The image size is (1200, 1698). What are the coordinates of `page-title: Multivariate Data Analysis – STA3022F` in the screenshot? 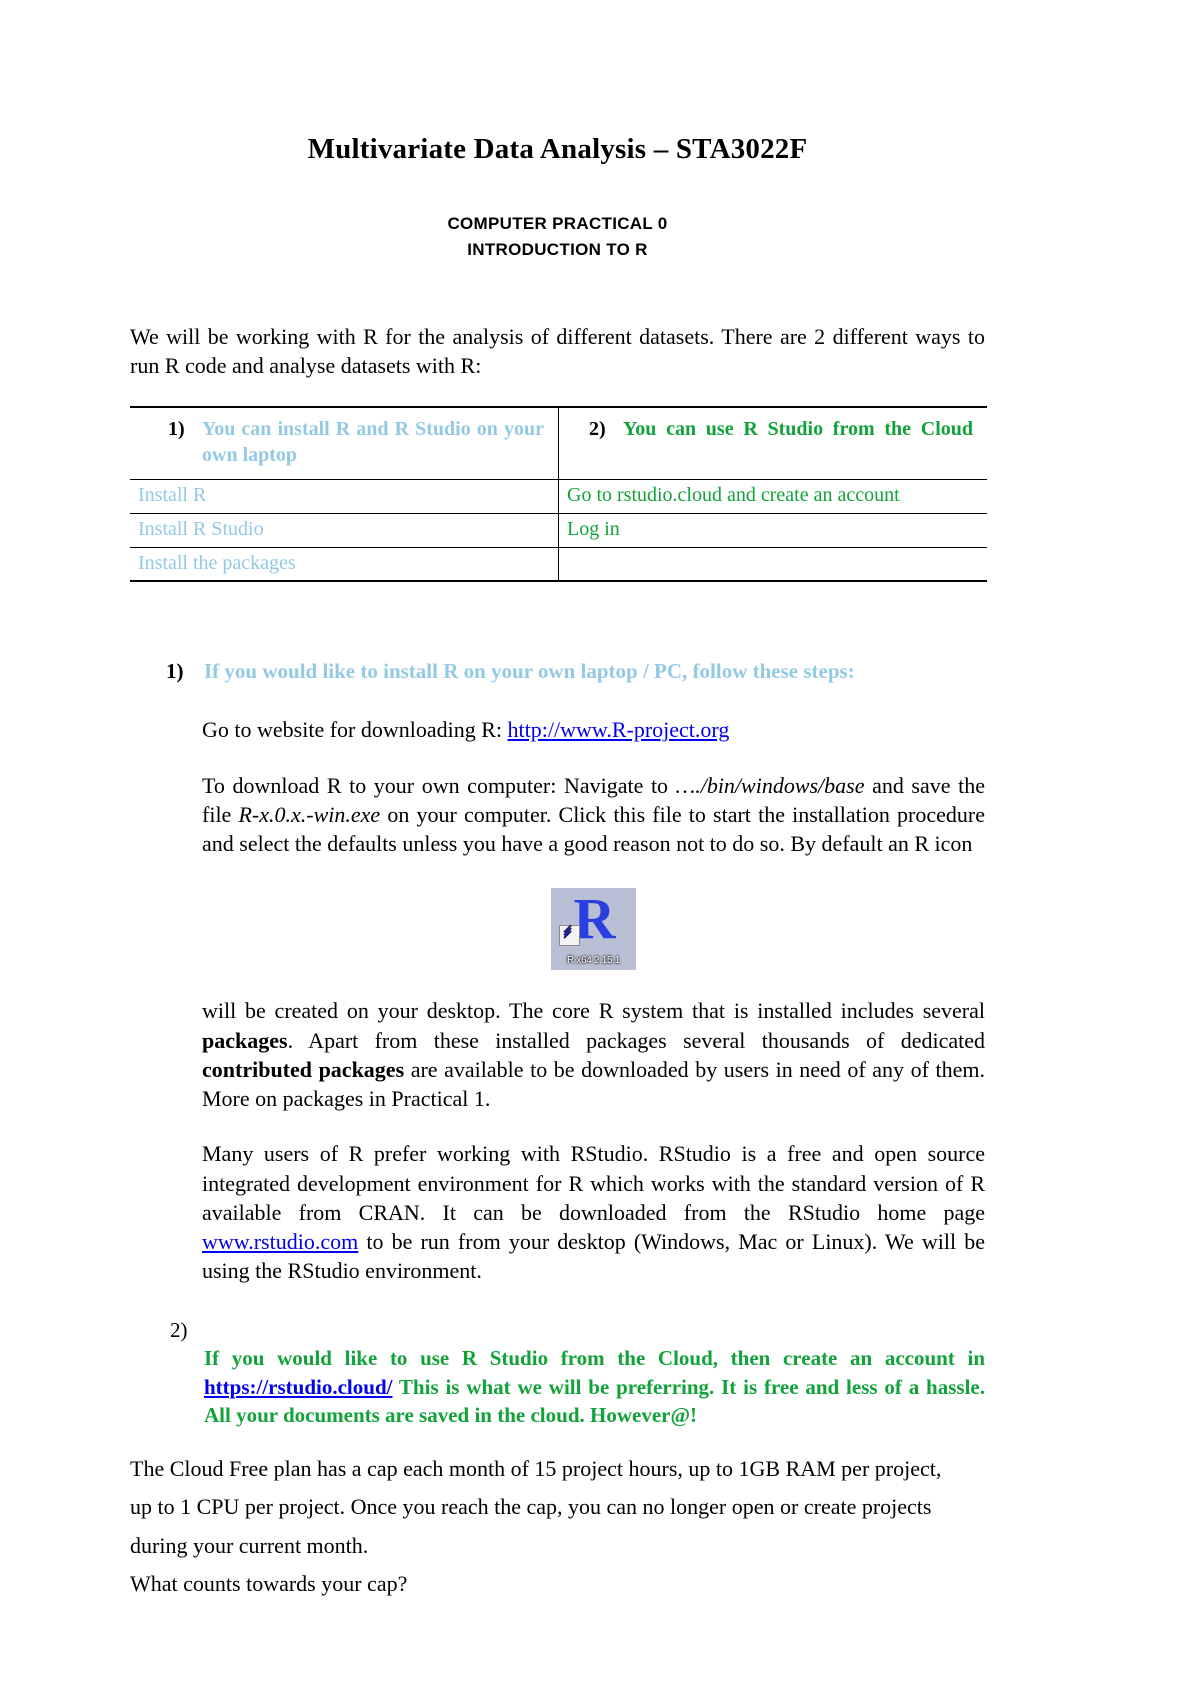 It's located at (557, 149).